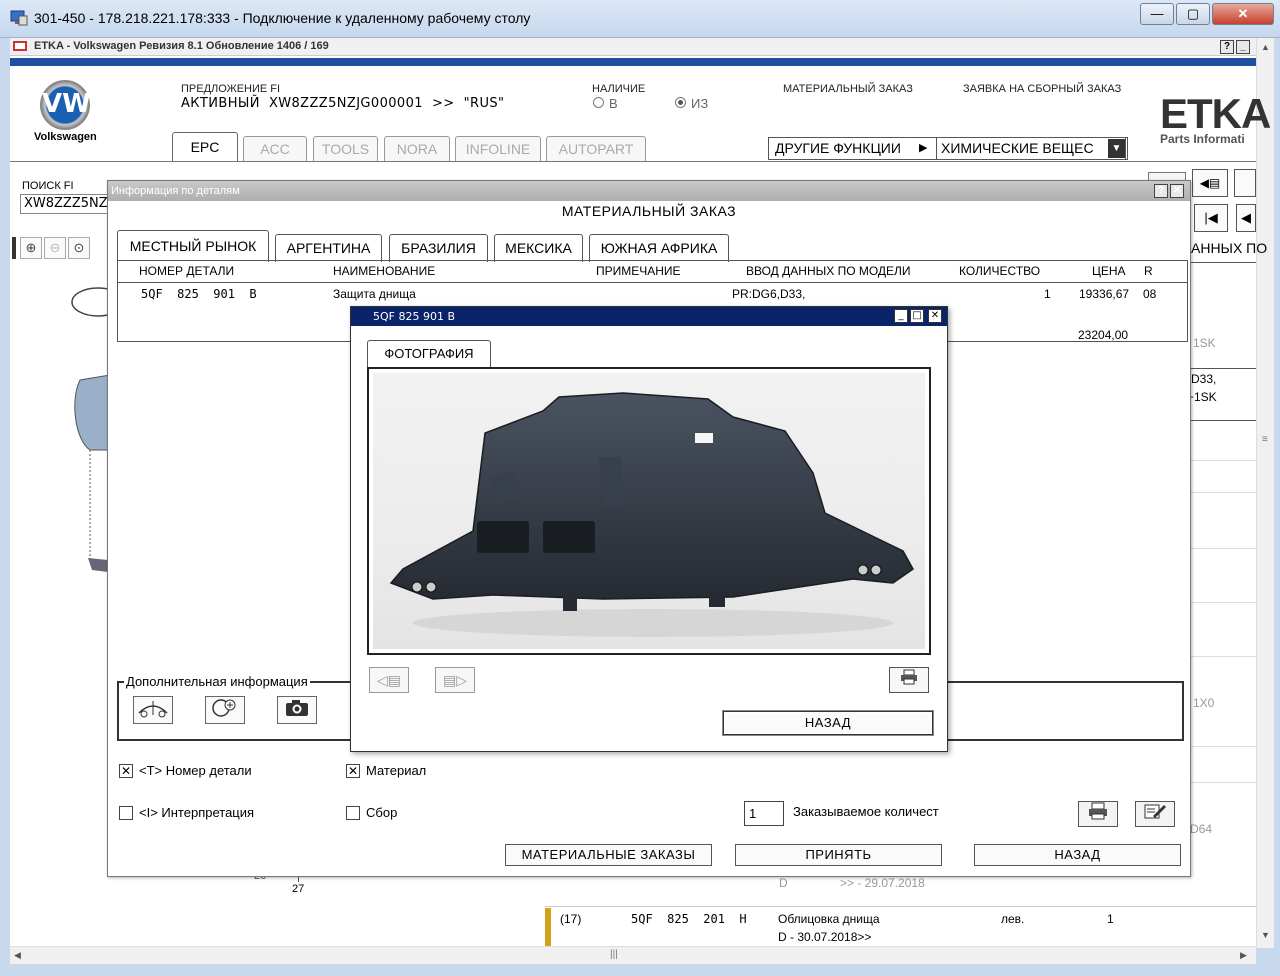 The image size is (1280, 976). I want to click on etka-help-button: ?, so click(1227, 47).